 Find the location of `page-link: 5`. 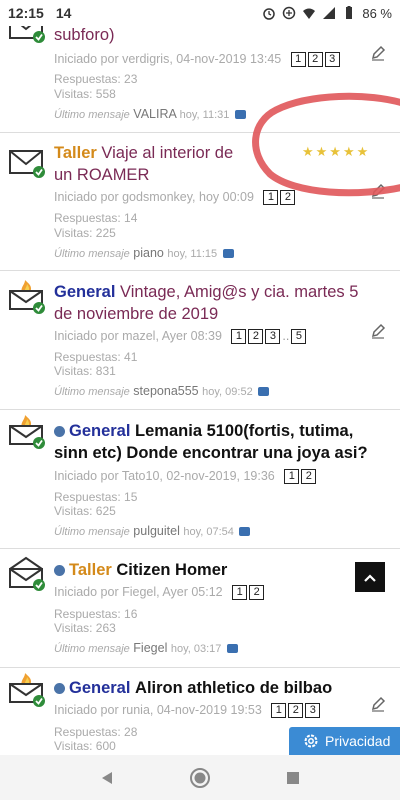

page-link: 5 is located at coordinates (299, 337).